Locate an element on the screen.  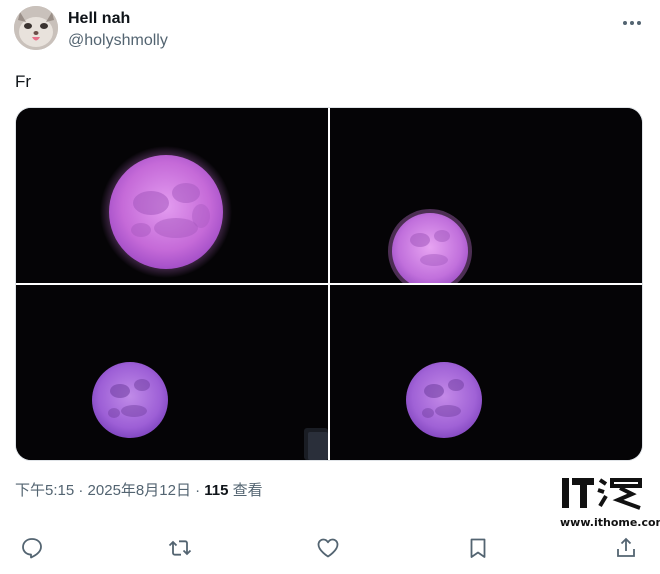
action-bar is located at coordinates (330, 549).